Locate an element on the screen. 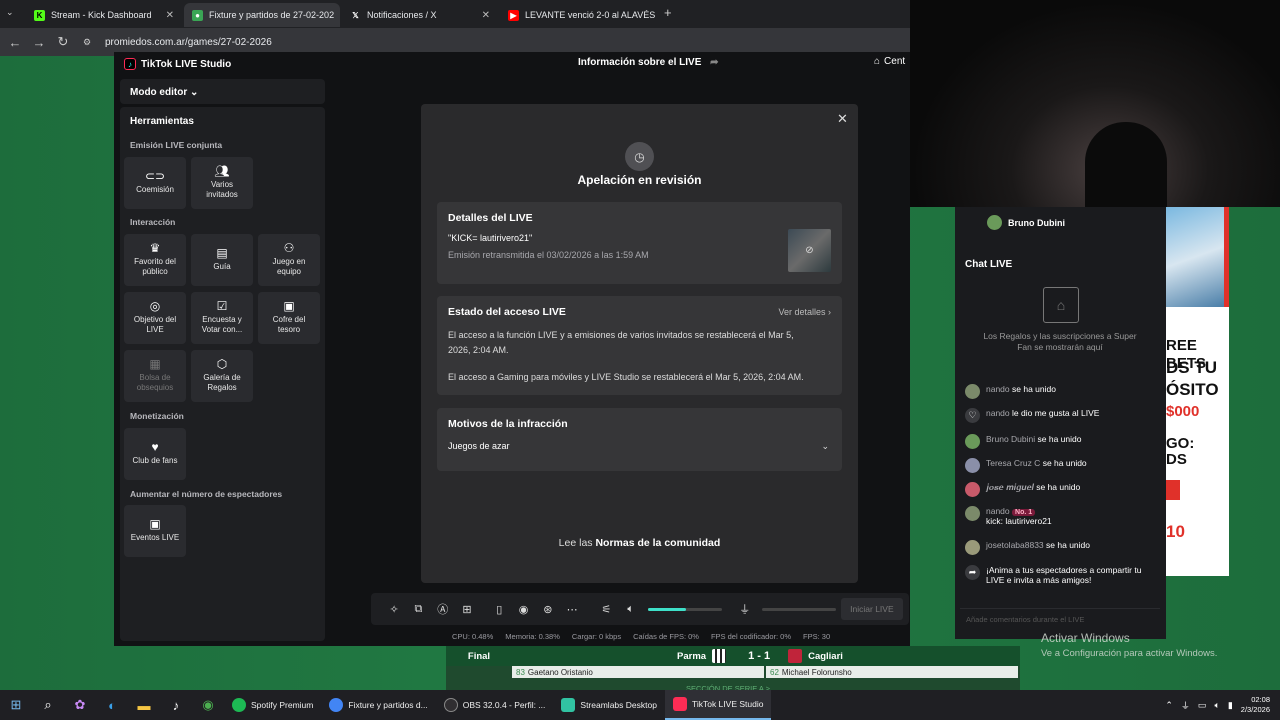 Image resolution: width=1280 pixels, height=720 pixels. browser-tab-promiedos: ● Fixture y partidos de 27-02-202 ✕ is located at coordinates (262, 15).